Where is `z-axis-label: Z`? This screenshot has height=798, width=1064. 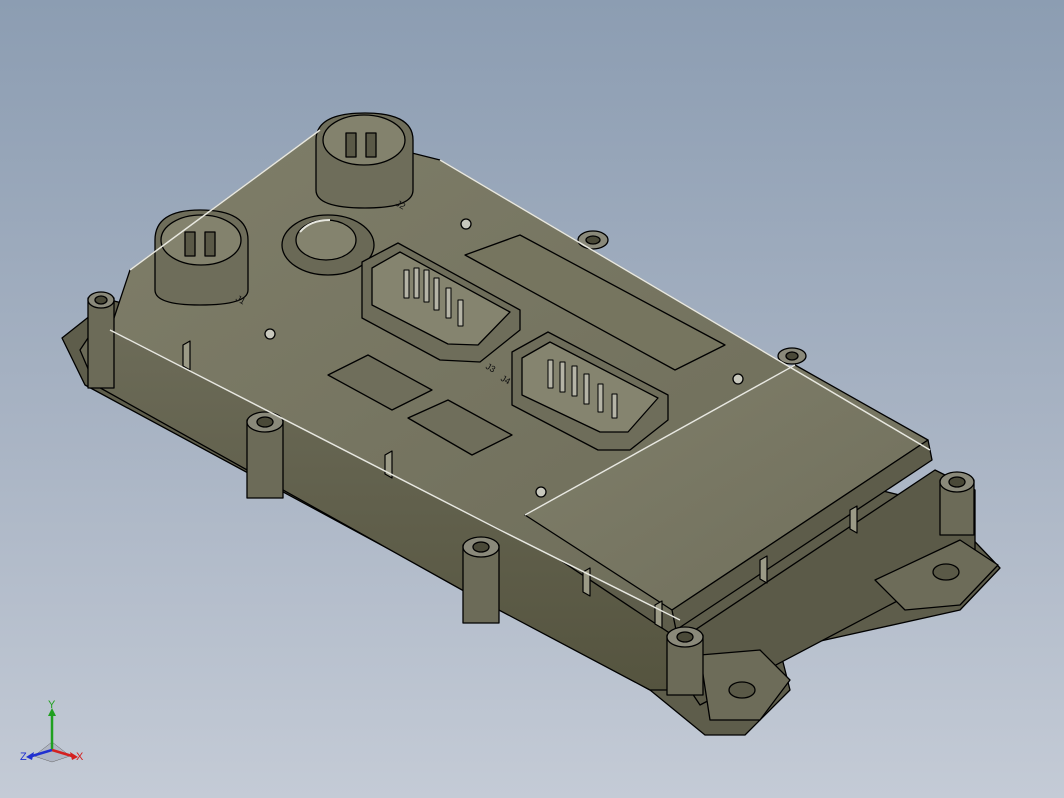 z-axis-label: Z is located at coordinates (23, 757).